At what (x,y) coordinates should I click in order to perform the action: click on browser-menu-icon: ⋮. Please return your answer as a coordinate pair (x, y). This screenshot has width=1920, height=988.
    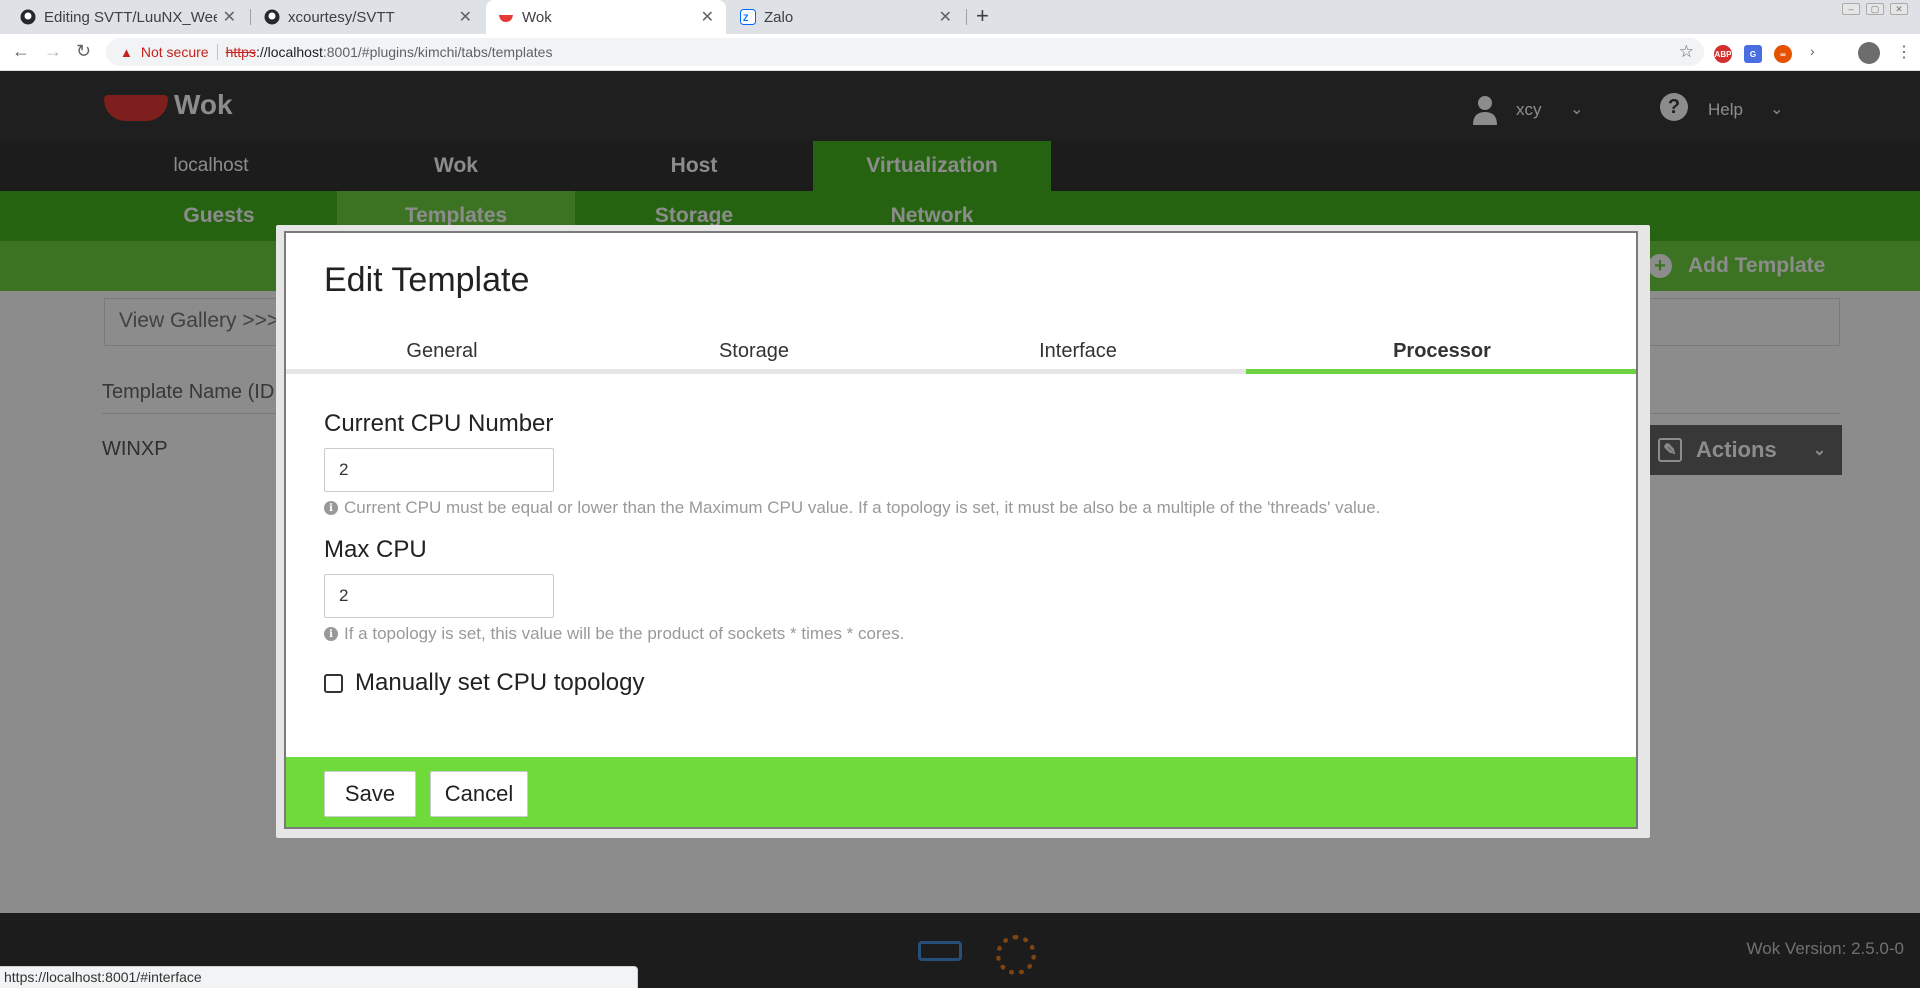
    Looking at the image, I should click on (1904, 52).